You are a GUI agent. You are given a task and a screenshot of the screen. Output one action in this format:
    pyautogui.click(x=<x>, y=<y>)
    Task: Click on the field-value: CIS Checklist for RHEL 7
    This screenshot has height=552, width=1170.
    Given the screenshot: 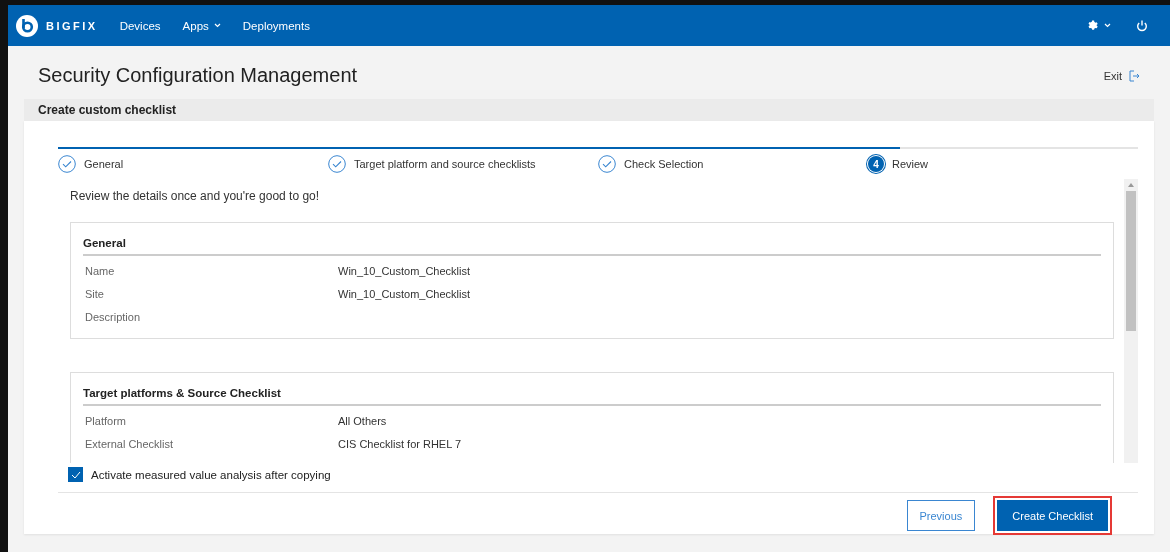 What is the action you would take?
    pyautogui.click(x=400, y=443)
    